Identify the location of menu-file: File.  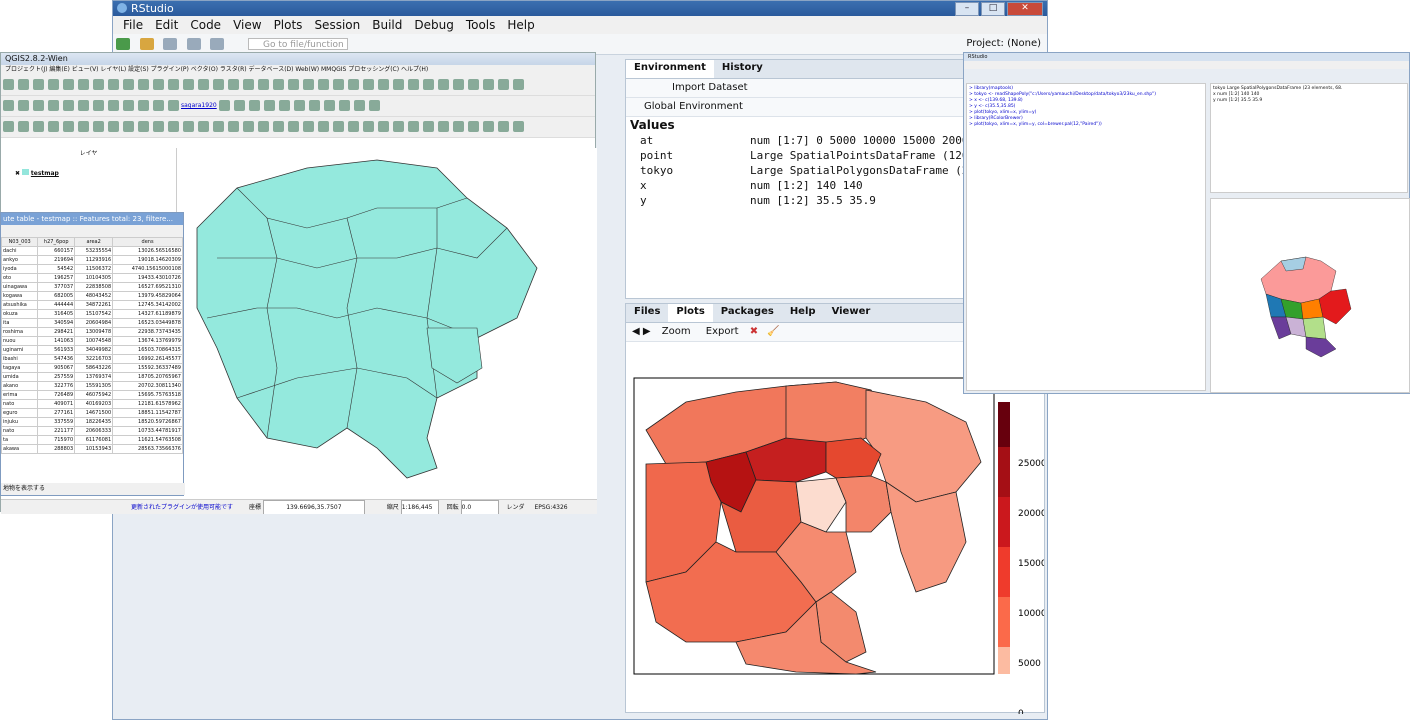
(133, 25).